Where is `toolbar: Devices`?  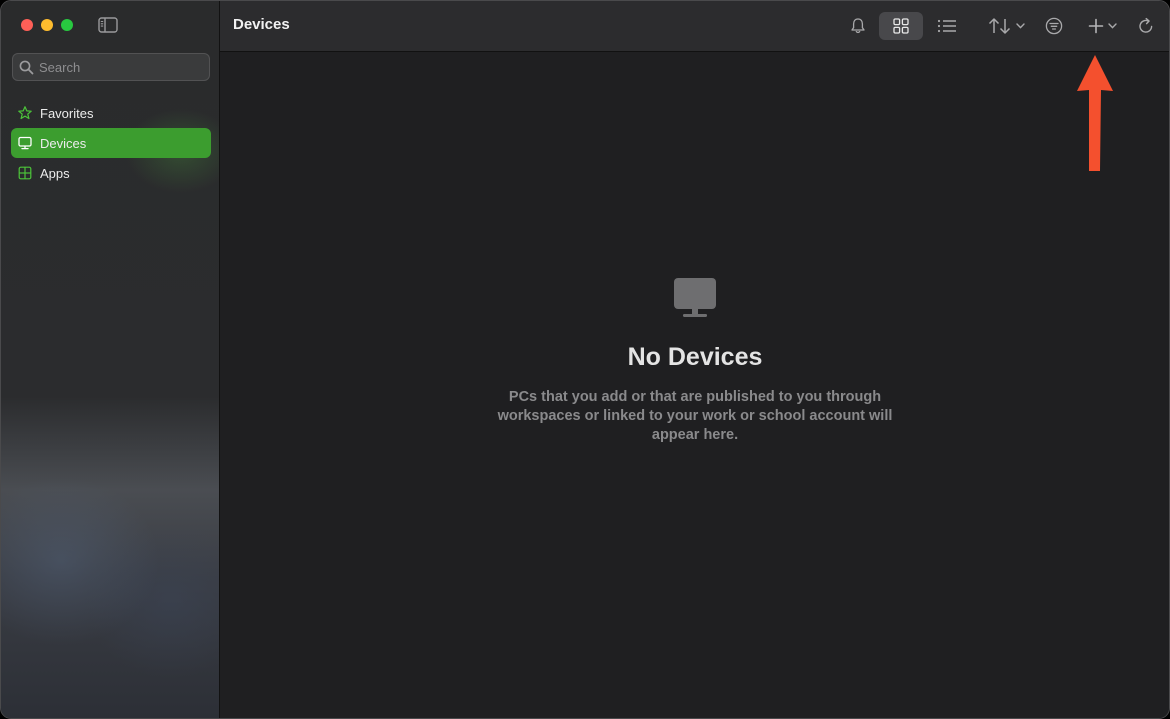
toolbar: Devices is located at coordinates (694, 26).